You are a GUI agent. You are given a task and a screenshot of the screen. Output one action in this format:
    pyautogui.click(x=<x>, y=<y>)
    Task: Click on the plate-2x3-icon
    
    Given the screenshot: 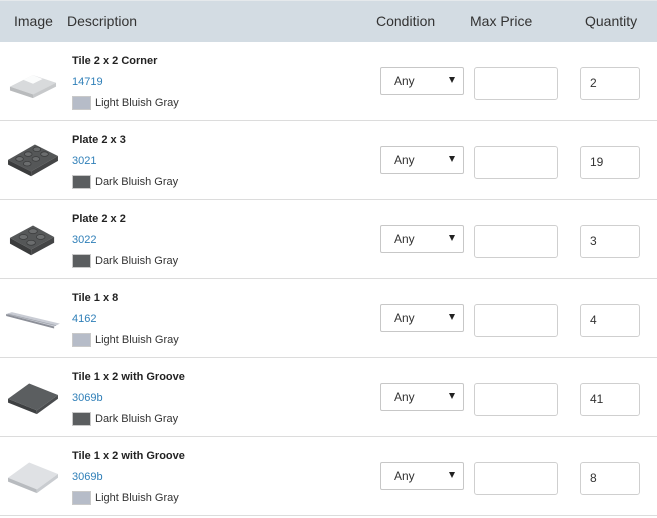 What is the action you would take?
    pyautogui.click(x=33, y=157)
    